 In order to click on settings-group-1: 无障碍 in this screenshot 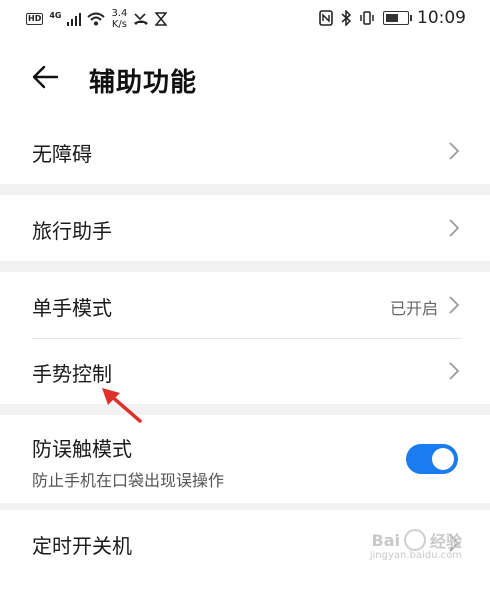, I will do `click(245, 151)`.